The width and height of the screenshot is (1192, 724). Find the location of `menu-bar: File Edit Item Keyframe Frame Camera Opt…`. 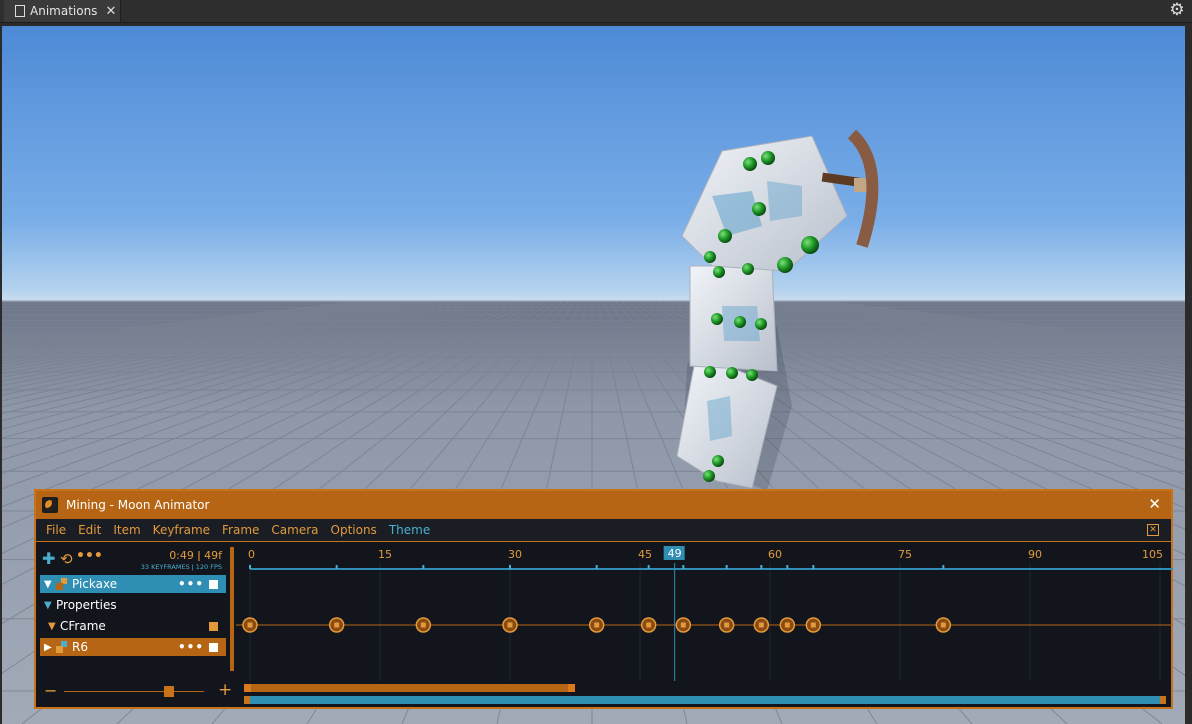

menu-bar: File Edit Item Keyframe Frame Camera Opt… is located at coordinates (603, 530).